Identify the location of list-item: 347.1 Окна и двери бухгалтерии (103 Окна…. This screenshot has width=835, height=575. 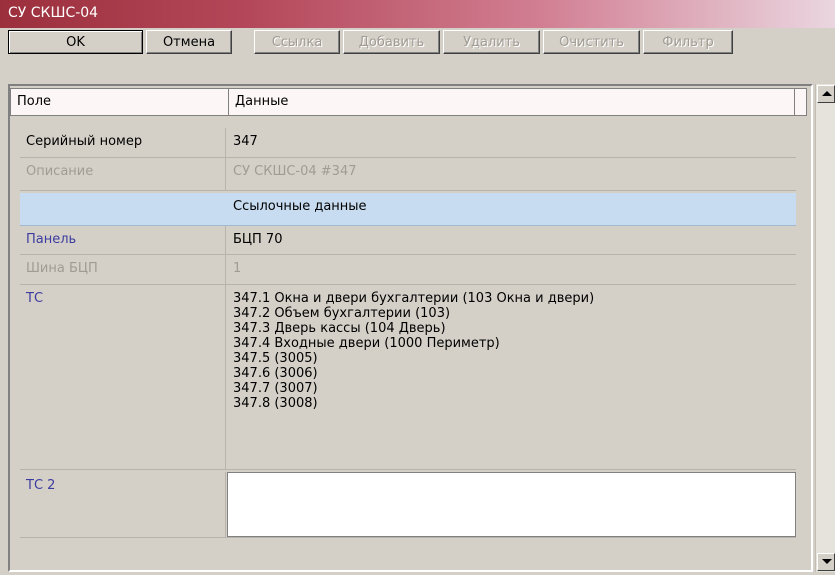
(414, 298).